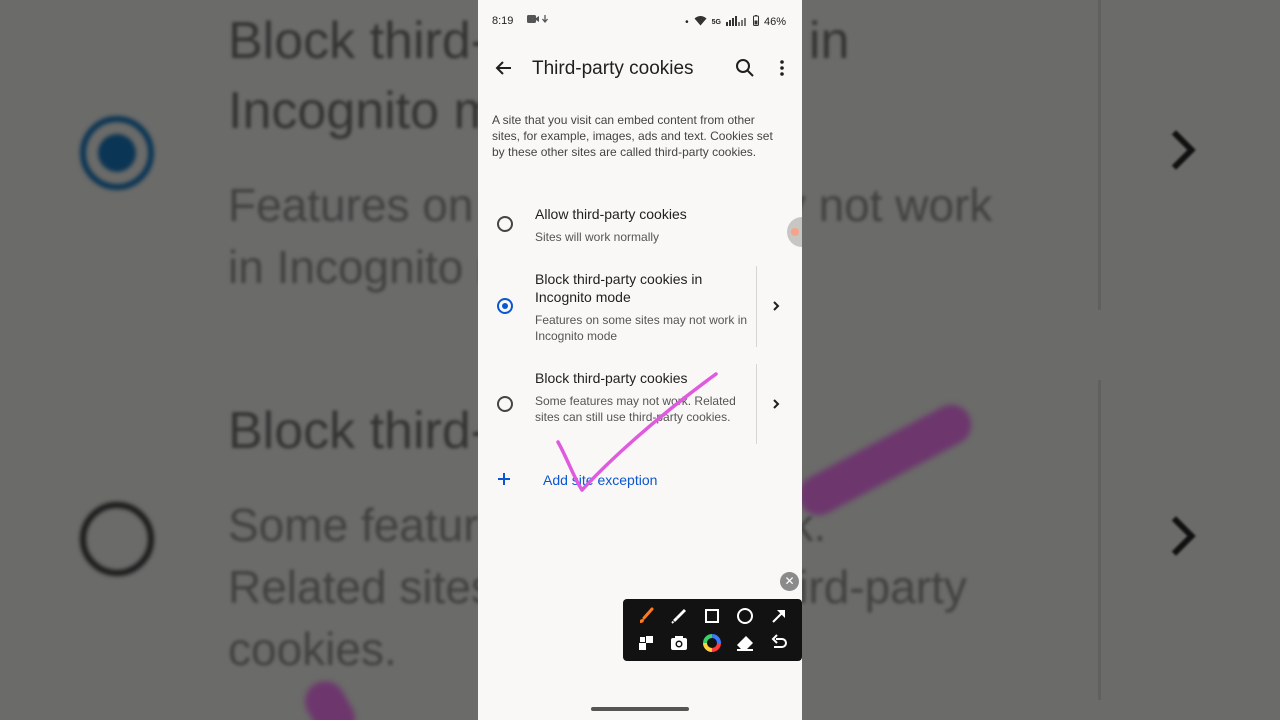  Describe the element at coordinates (679, 616) in the screenshot. I see `highlighter-icon` at that location.